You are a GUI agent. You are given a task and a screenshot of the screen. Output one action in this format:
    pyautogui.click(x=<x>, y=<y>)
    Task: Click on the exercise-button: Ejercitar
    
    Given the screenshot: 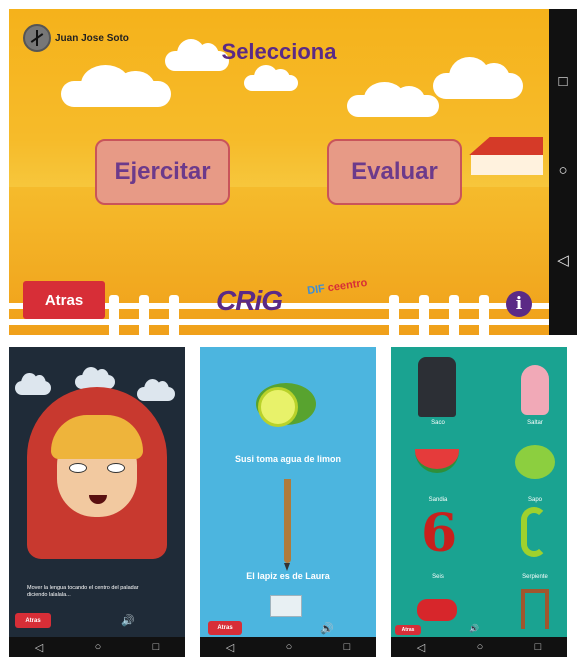 What is the action you would take?
    pyautogui.click(x=162, y=172)
    